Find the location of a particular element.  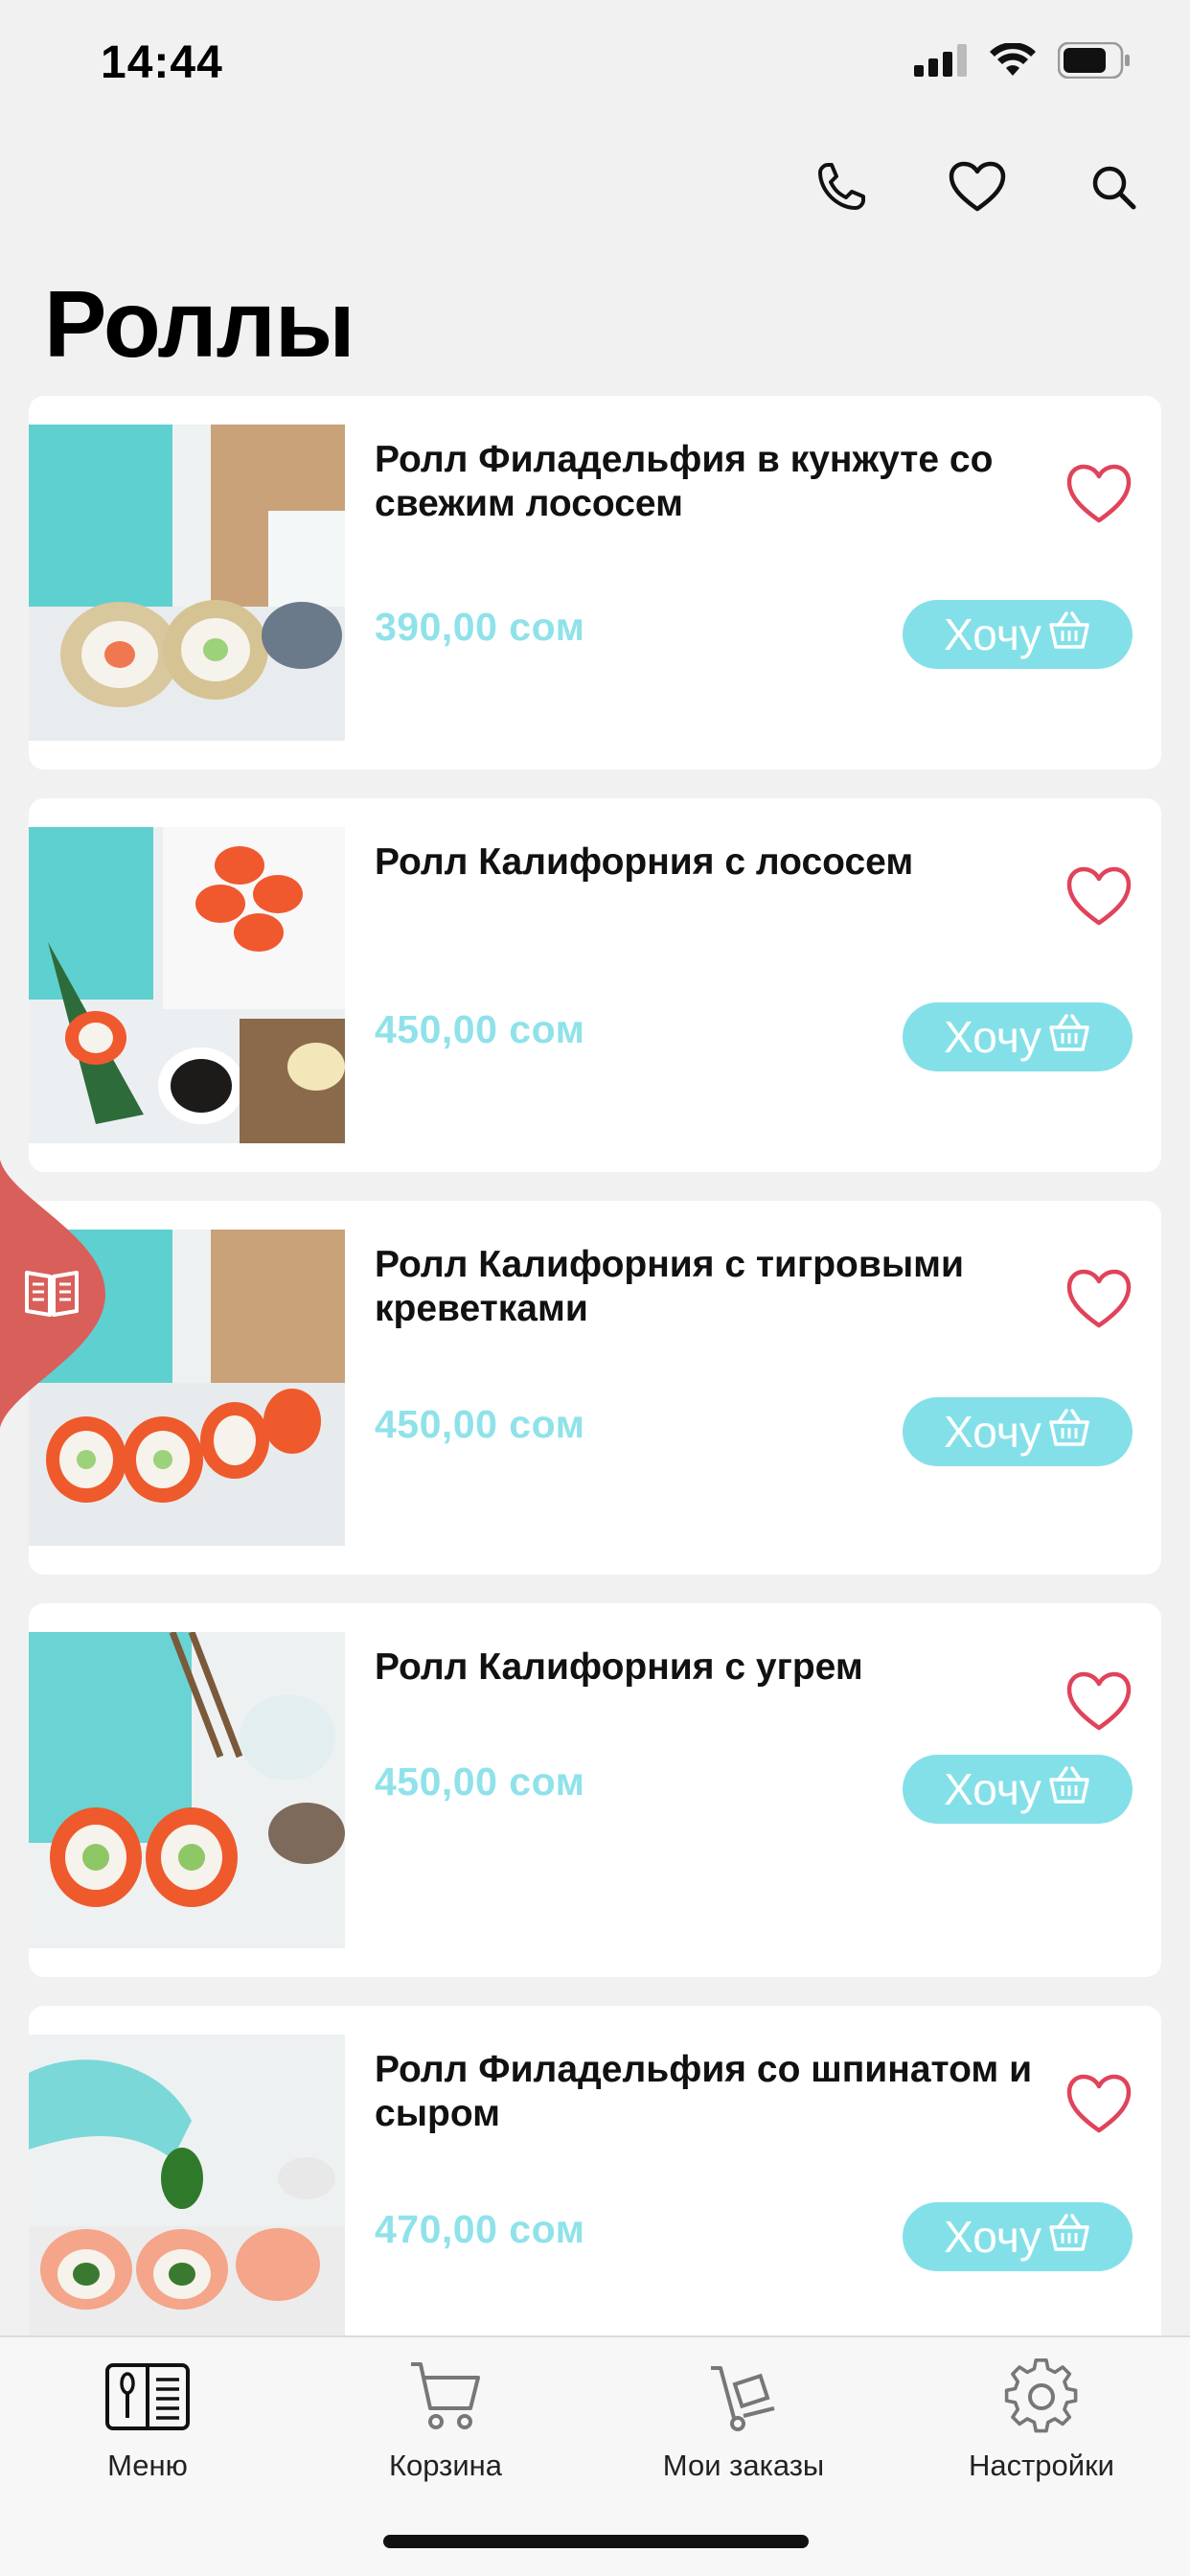

page-title: Роллы is located at coordinates (199, 324).